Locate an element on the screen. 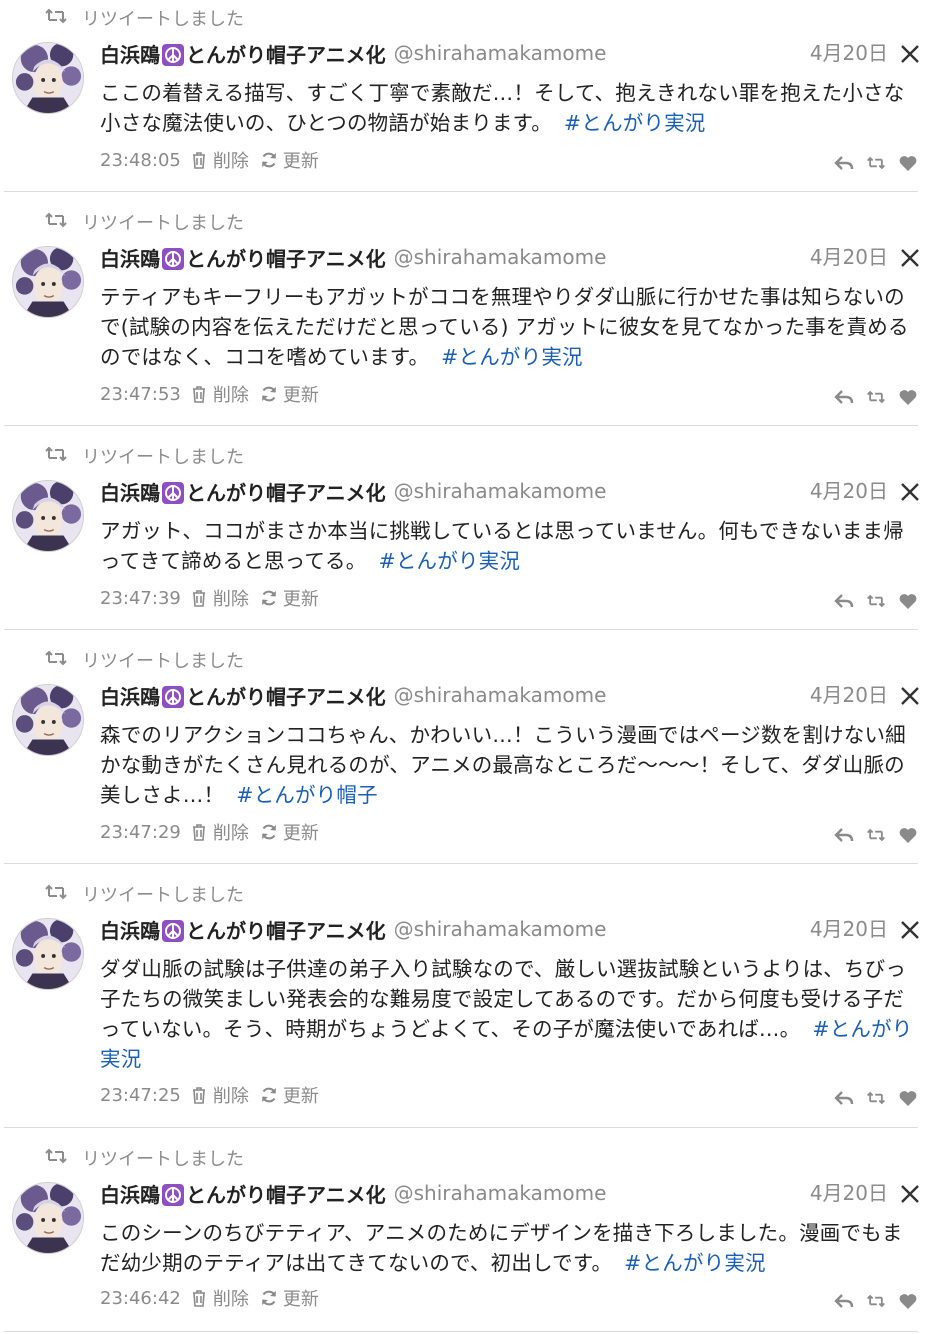 Image resolution: width=933 pixels, height=1334 pixels. trash-icon is located at coordinates (198, 1298).